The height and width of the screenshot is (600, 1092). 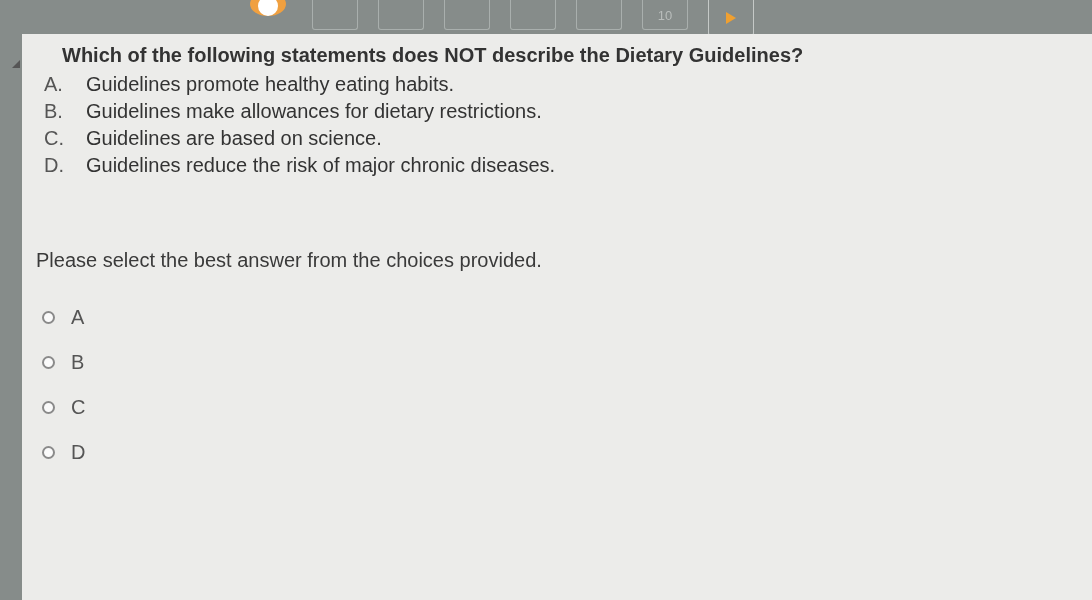 I want to click on option-text: Guidelines make allowances for dietary restrictions., so click(x=314, y=111).